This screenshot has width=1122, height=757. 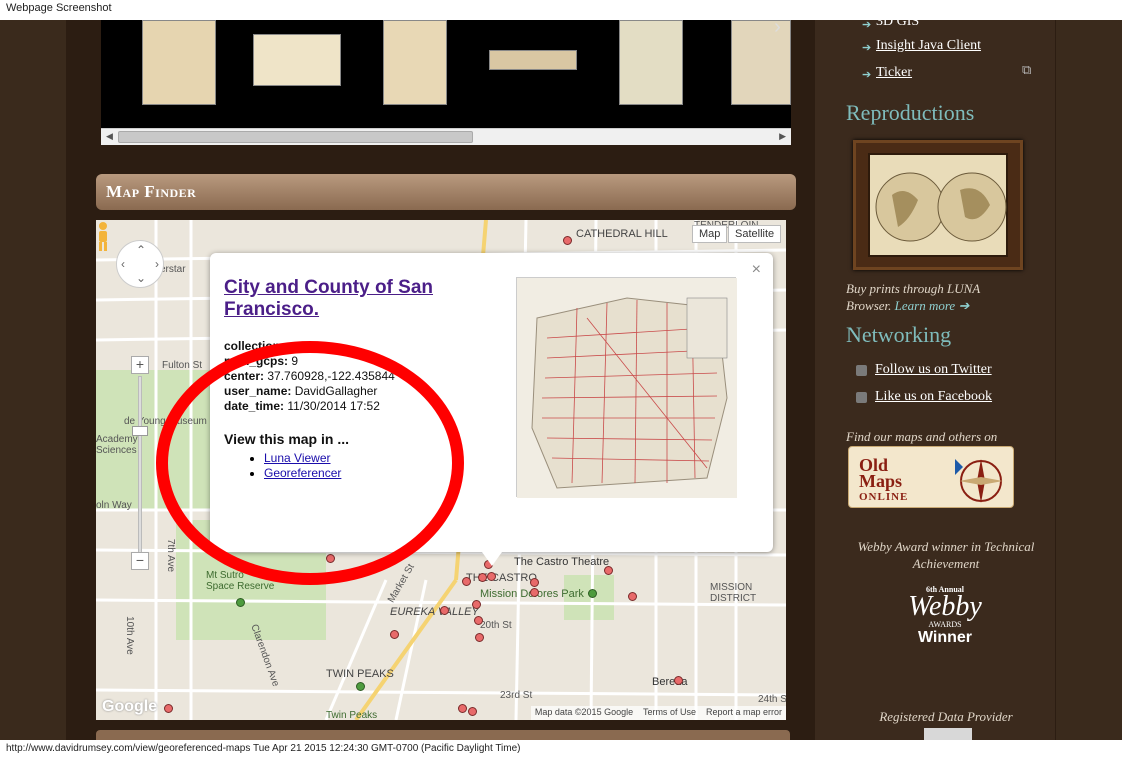 I want to click on carousel-scrollbar: ◀ ▶, so click(x=446, y=136).